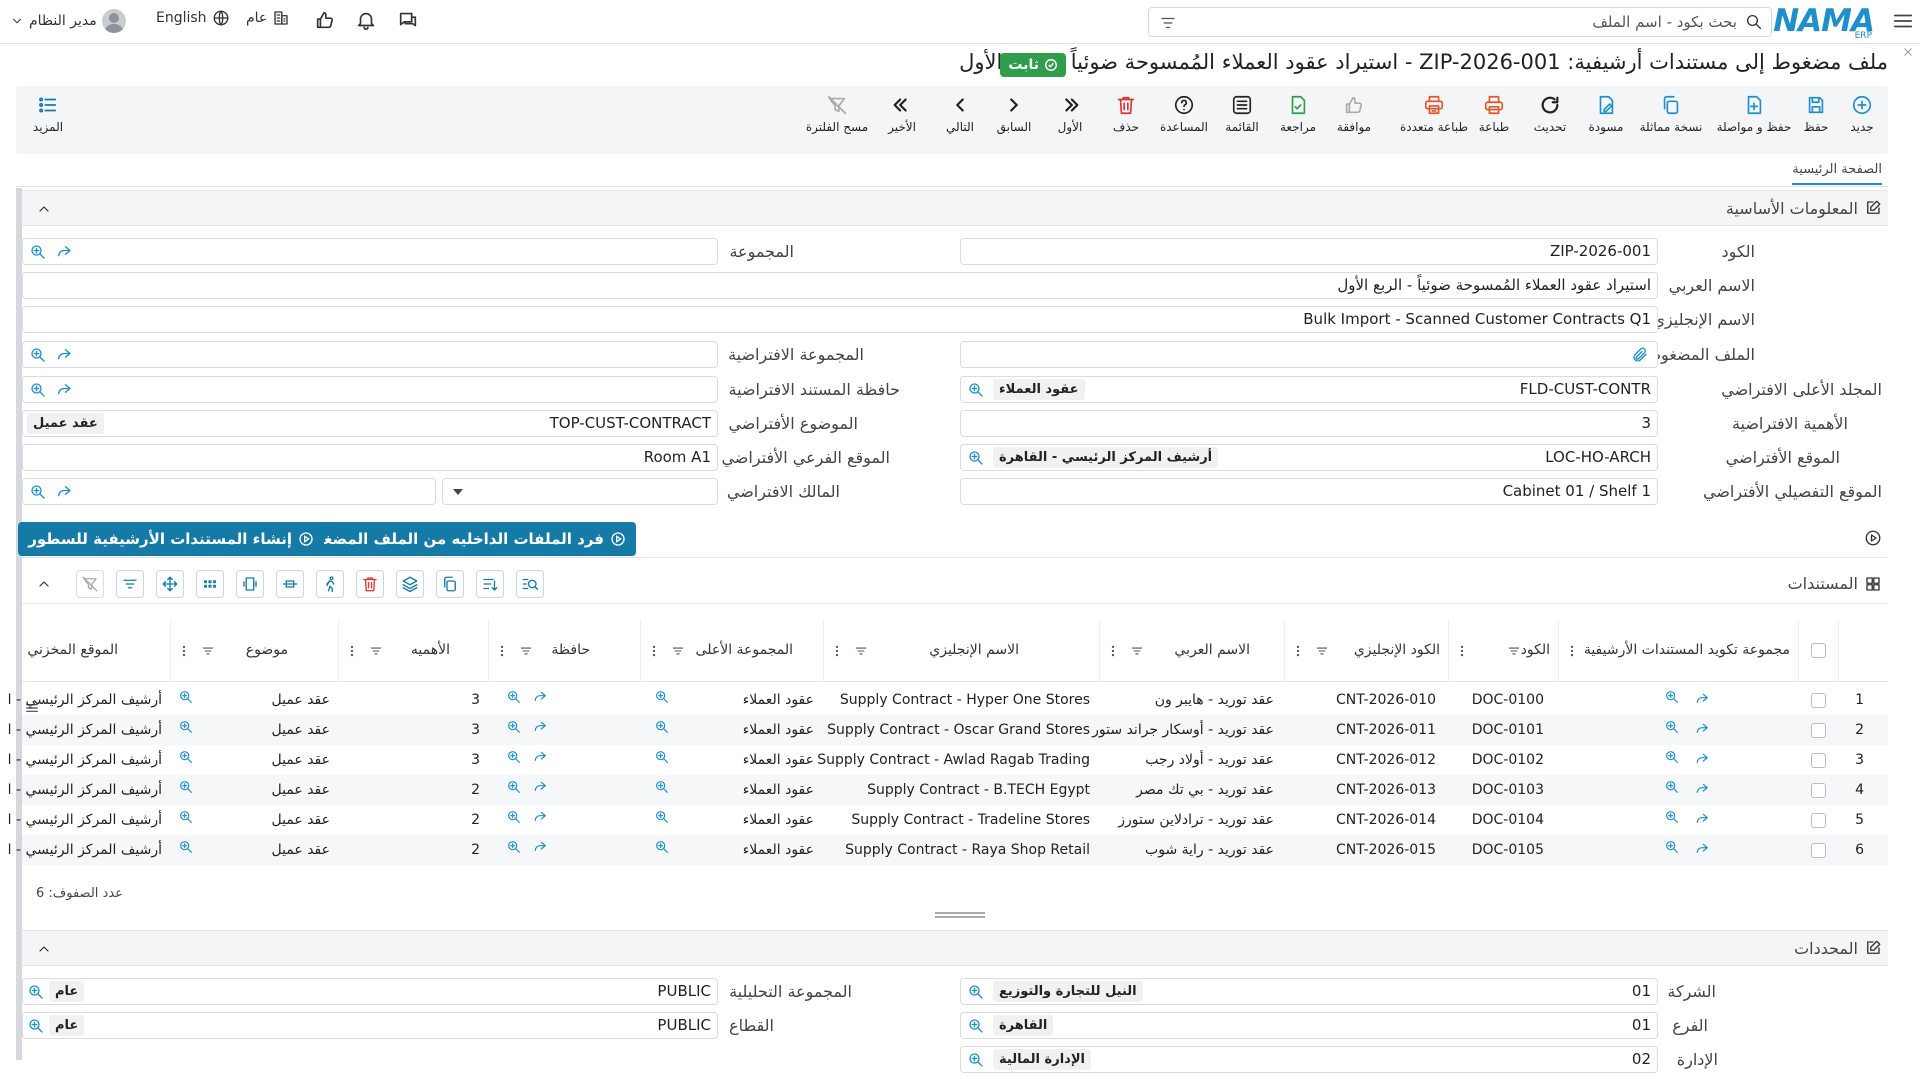 The width and height of the screenshot is (1920, 1080). Describe the element at coordinates (1818, 650) in the screenshot. I see `select-all-checkbox` at that location.